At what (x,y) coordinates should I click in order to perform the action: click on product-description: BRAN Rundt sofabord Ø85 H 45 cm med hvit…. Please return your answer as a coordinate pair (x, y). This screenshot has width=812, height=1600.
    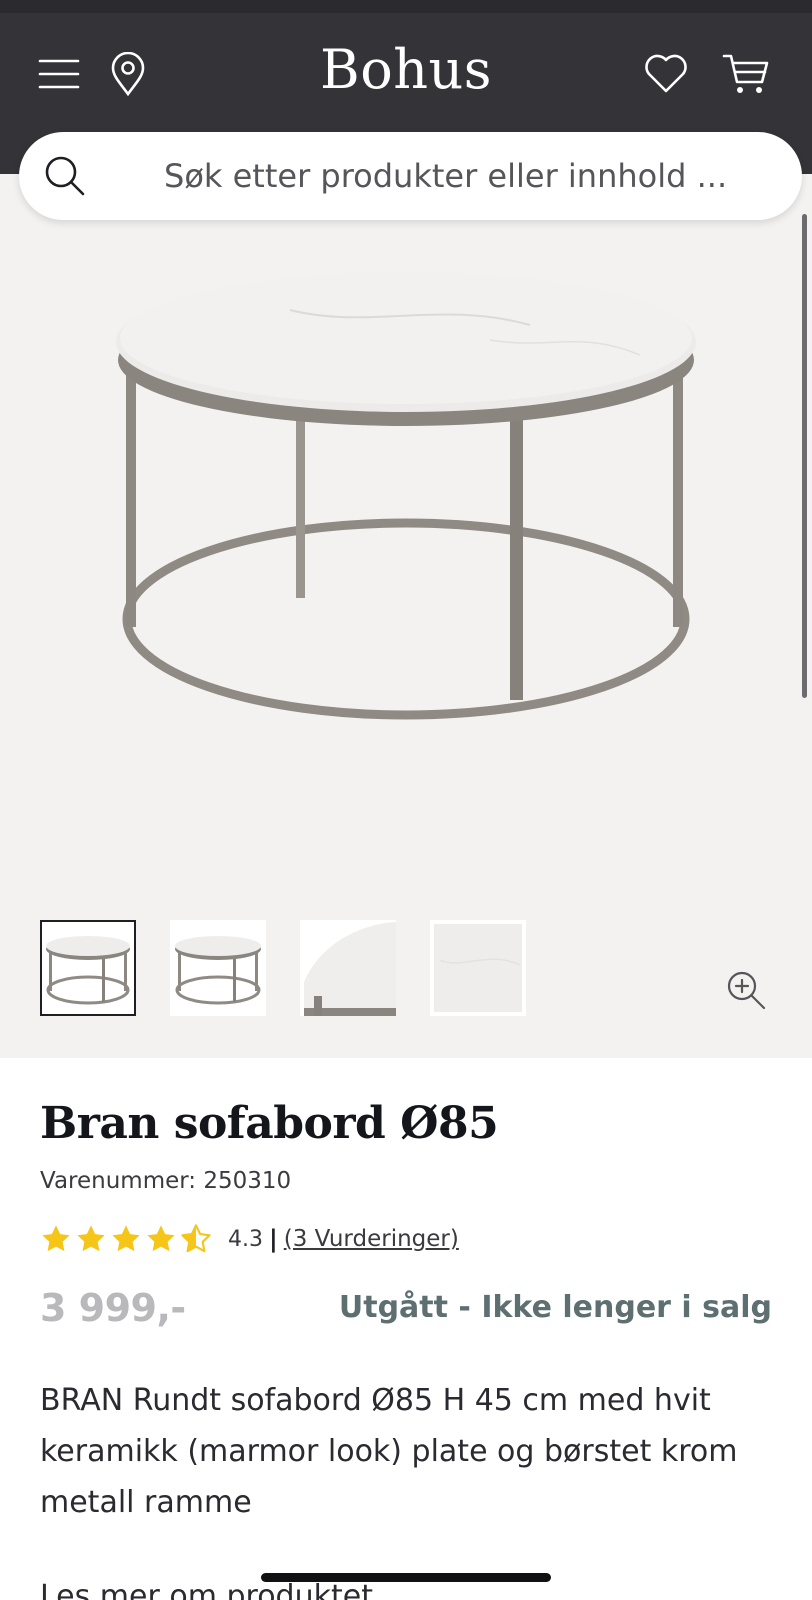
    Looking at the image, I should click on (389, 1451).